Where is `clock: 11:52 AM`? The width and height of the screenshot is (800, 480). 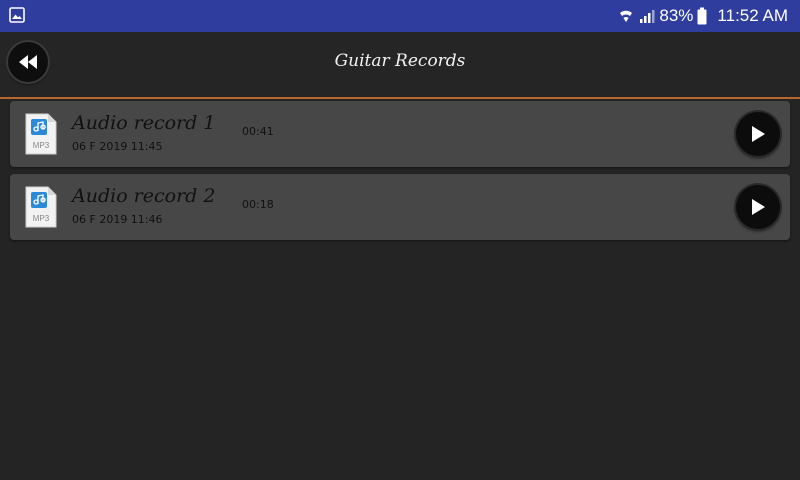 clock: 11:52 AM is located at coordinates (752, 15).